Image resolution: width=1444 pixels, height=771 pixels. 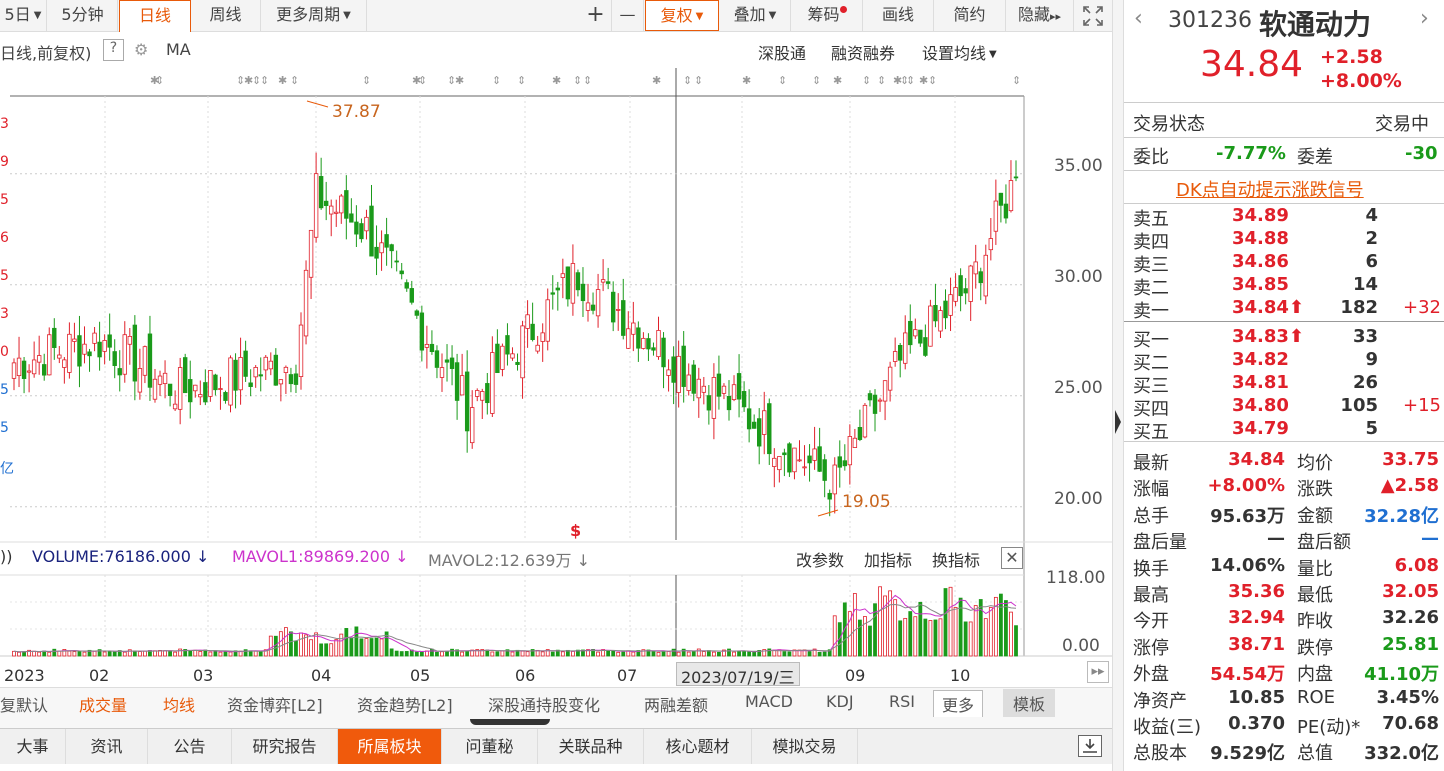 What do you see at coordinates (1315, 463) in the screenshot?
I see `stat-label: 均价` at bounding box center [1315, 463].